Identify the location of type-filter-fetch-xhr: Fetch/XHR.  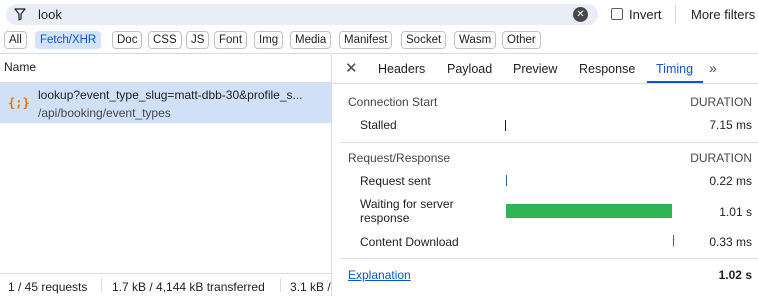
(68, 40).